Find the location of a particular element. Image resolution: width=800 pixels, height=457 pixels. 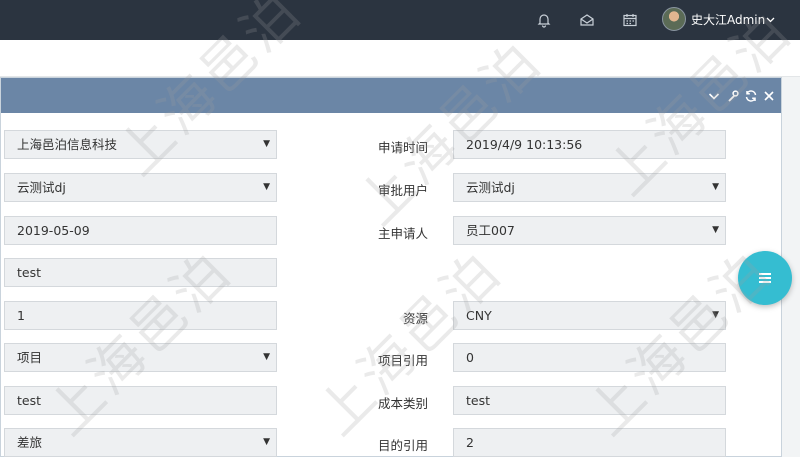

main-applicant-label: 主申请人 is located at coordinates (402, 233).